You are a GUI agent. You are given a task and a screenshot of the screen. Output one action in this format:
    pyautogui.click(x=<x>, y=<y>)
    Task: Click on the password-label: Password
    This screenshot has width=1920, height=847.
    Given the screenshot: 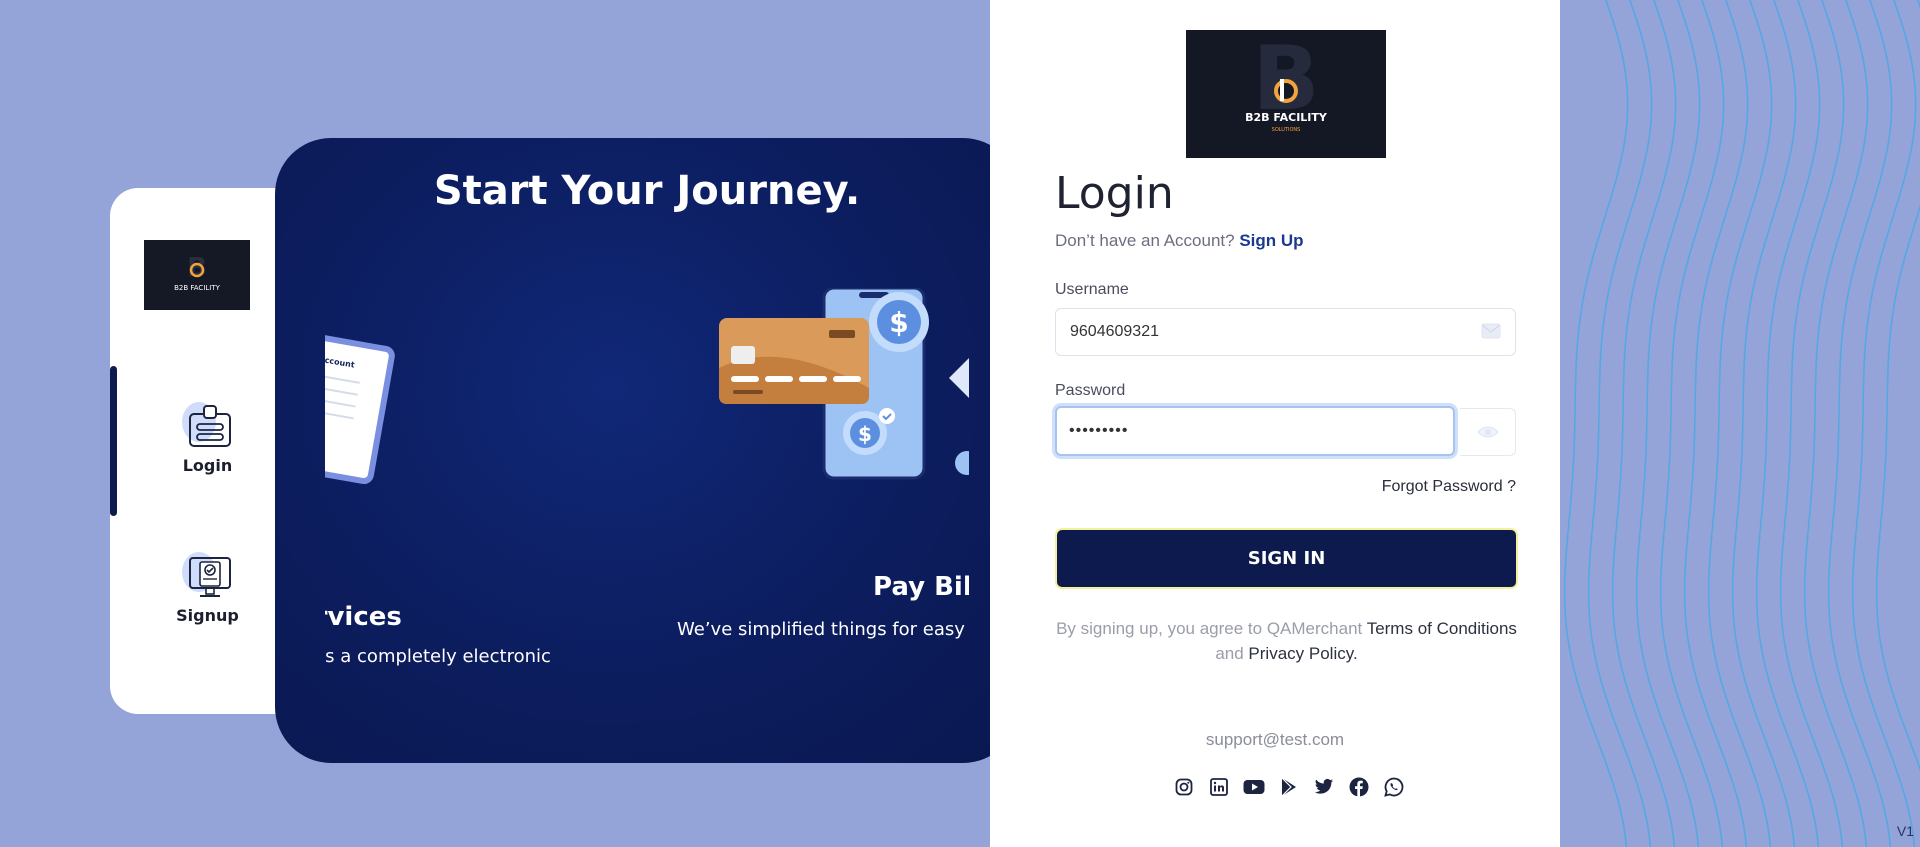 What is the action you would take?
    pyautogui.click(x=1090, y=390)
    